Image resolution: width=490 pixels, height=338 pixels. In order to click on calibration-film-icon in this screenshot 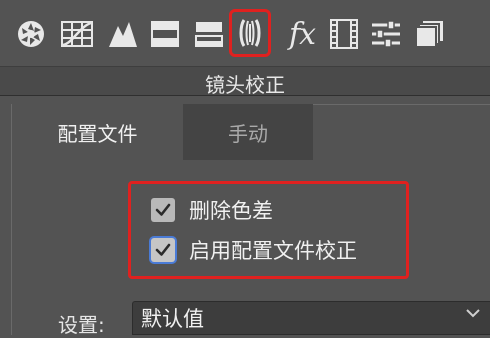, I will do `click(344, 34)`.